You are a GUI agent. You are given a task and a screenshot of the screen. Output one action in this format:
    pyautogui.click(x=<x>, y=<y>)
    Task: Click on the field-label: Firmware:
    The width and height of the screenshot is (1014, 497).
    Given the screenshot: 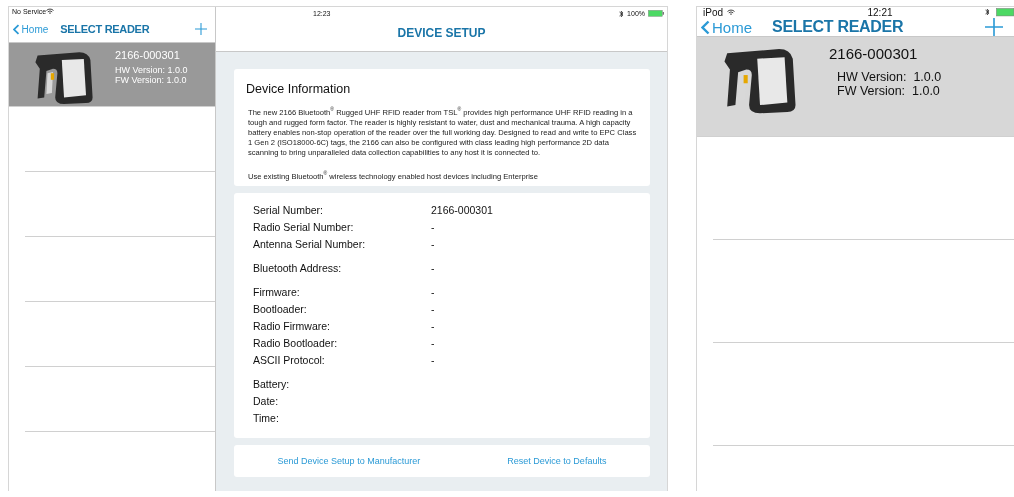 What is the action you would take?
    pyautogui.click(x=277, y=291)
    